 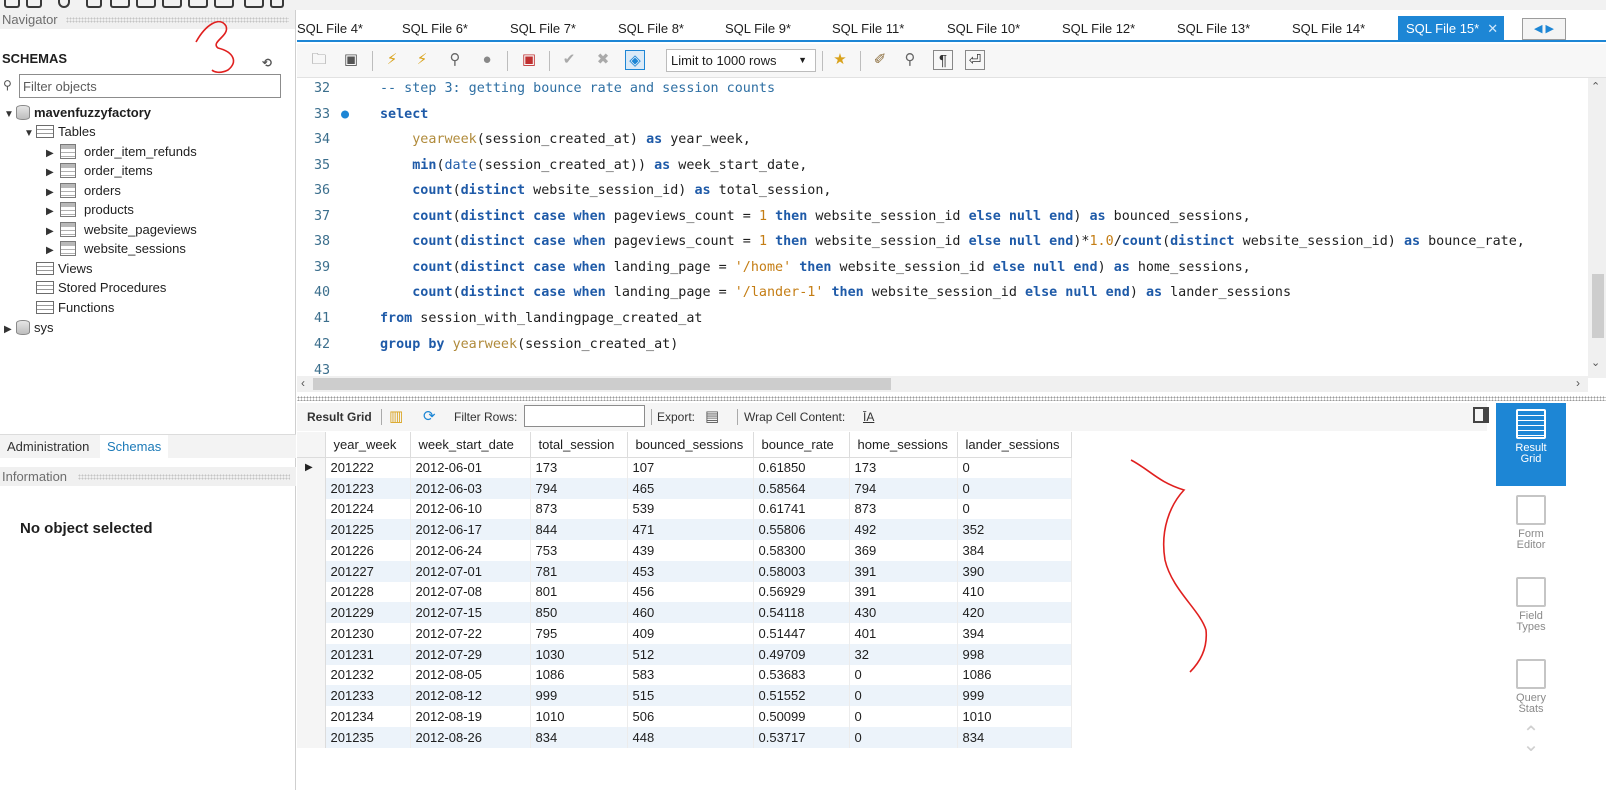 What do you see at coordinates (368, 571) in the screenshot?
I see `grid-cell-year_week: 201227` at bounding box center [368, 571].